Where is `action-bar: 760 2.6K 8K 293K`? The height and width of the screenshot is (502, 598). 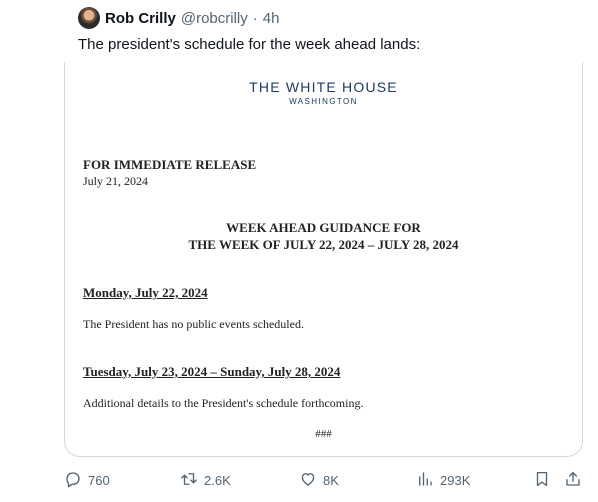 action-bar: 760 2.6K 8K 293K is located at coordinates (326, 480).